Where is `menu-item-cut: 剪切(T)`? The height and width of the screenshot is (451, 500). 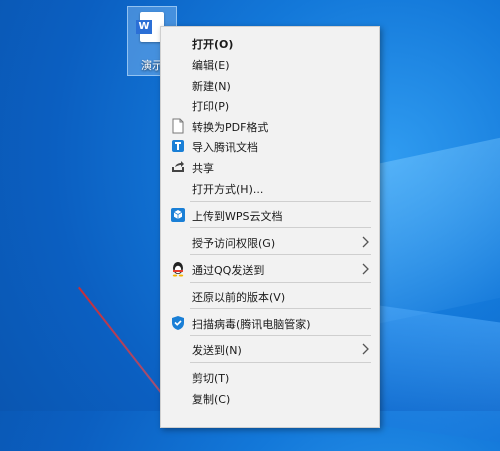
menu-item-cut: 剪切(T) is located at coordinates (270, 377).